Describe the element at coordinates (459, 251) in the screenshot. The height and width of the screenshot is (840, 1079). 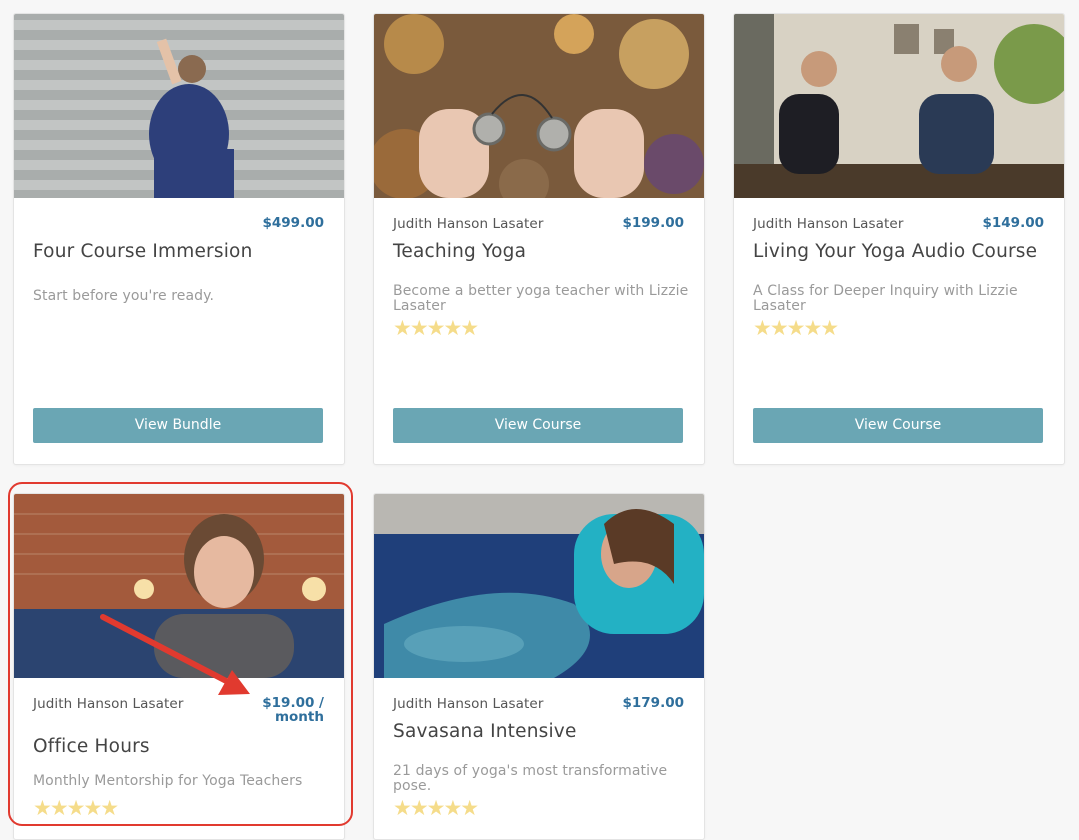
I see `course-title: Teaching Yoga` at that location.